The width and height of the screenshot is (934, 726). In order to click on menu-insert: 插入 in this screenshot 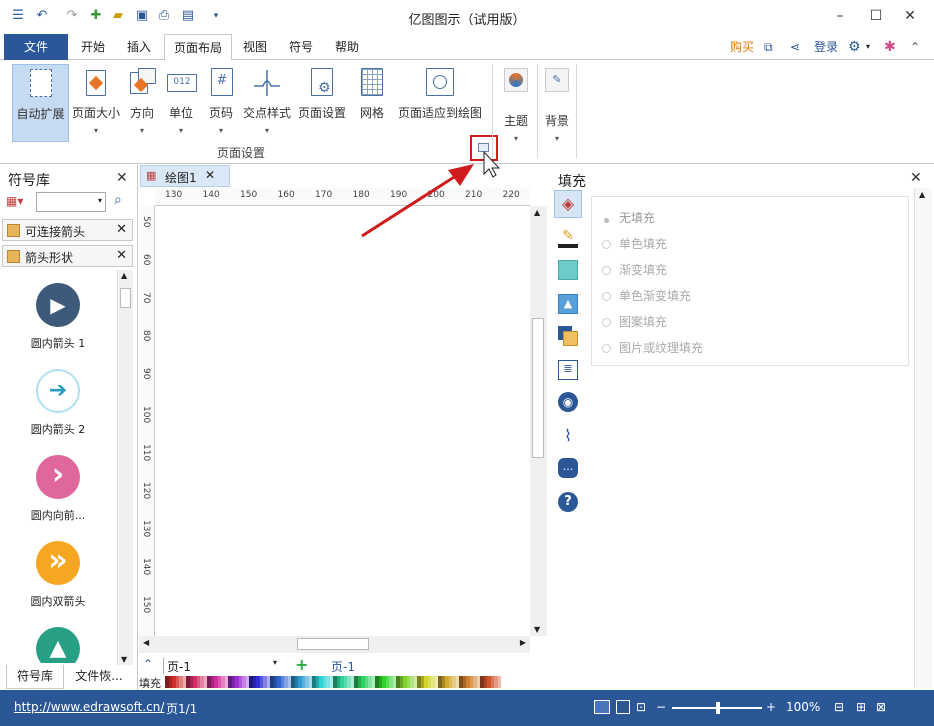, I will do `click(139, 47)`.